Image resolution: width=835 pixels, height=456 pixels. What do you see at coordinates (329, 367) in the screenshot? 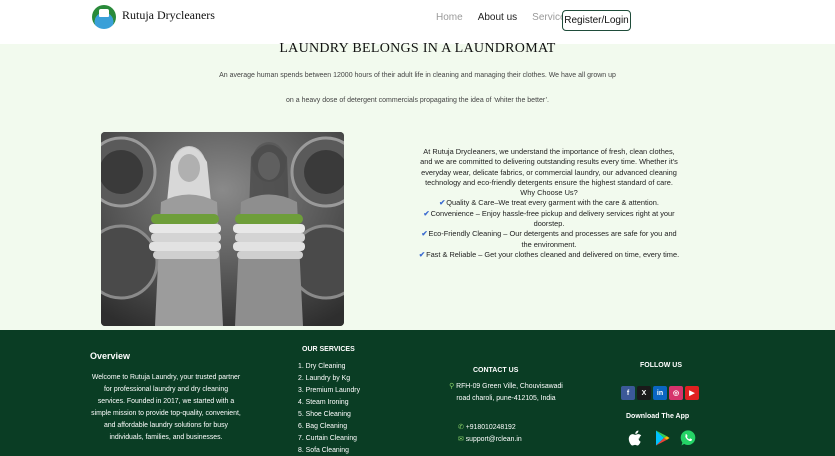
I see `service-item: 1. Dry Cleaning` at bounding box center [329, 367].